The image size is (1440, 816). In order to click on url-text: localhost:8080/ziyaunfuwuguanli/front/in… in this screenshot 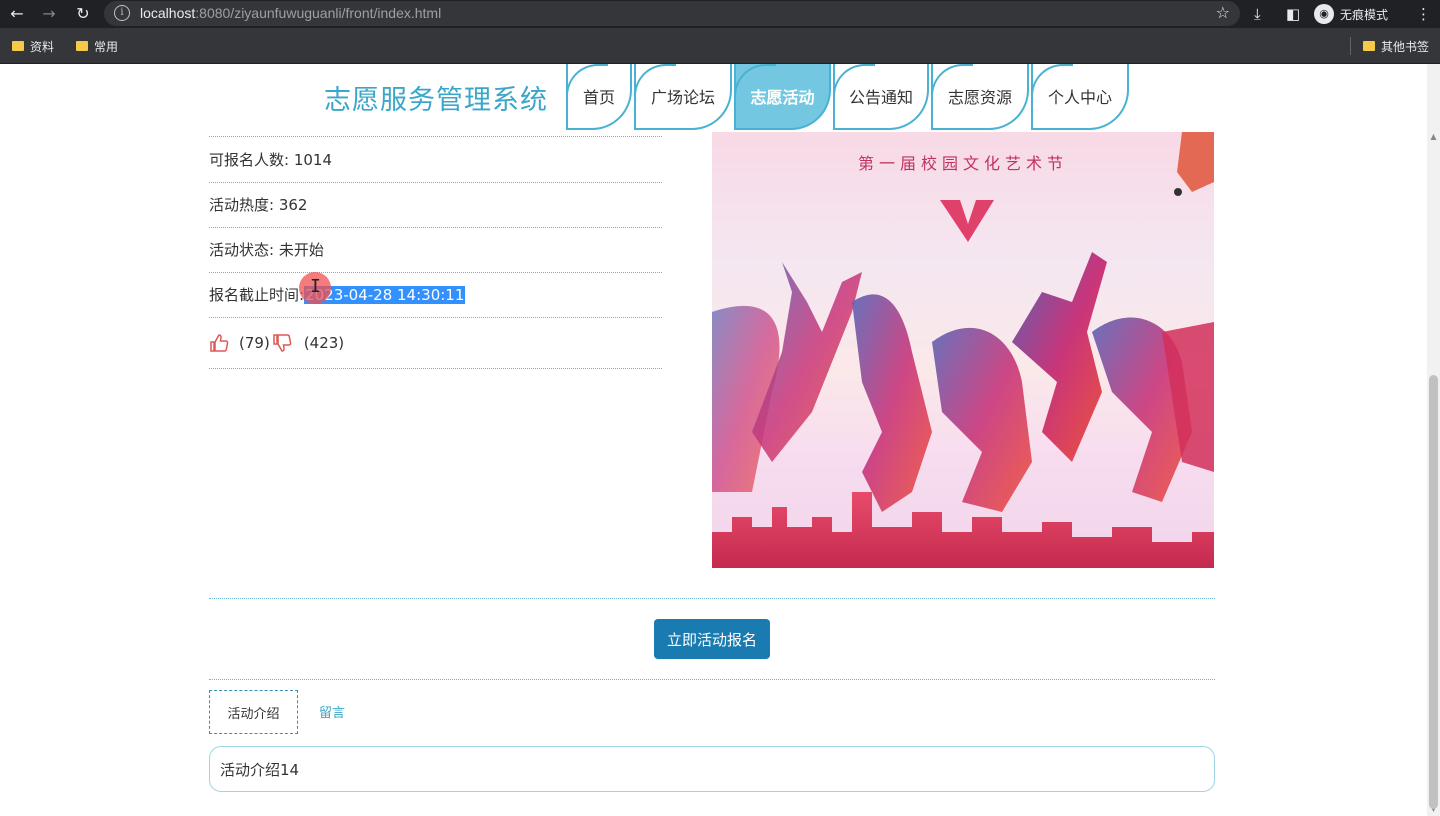, I will do `click(290, 13)`.